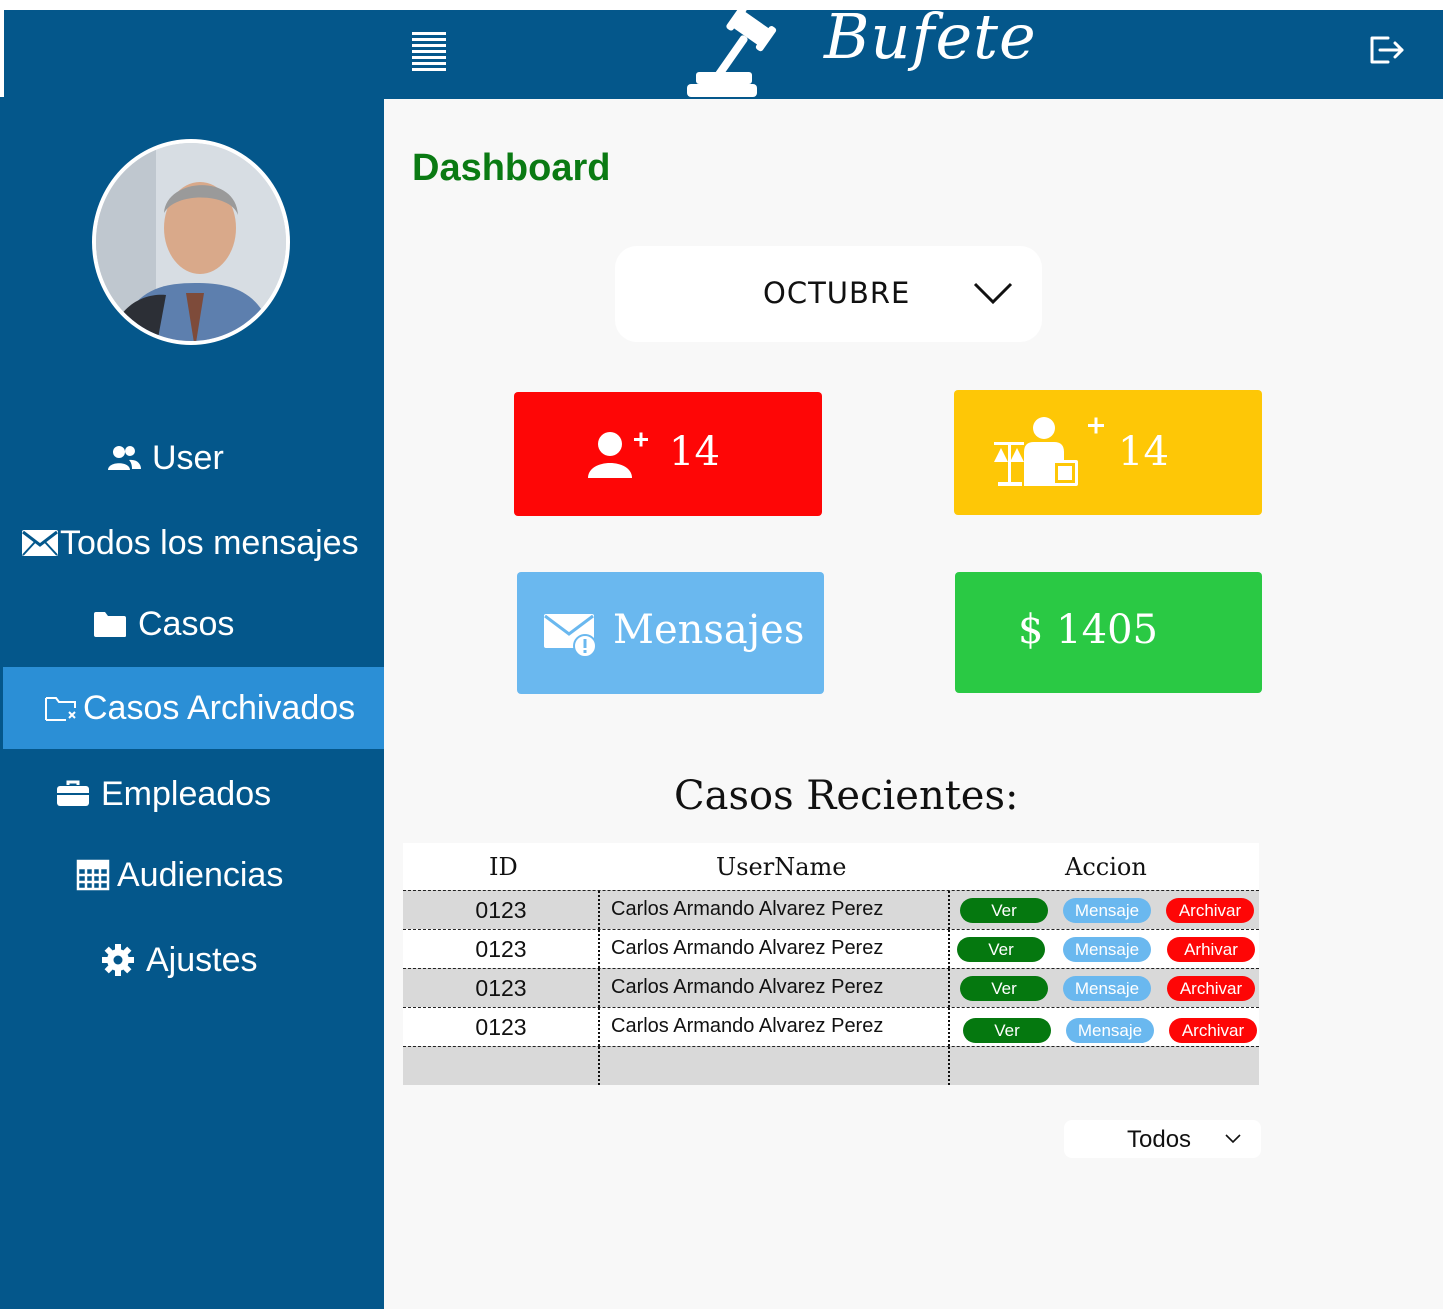 This screenshot has height=1309, width=1443. I want to click on sidebar-item-user: User, so click(192, 458).